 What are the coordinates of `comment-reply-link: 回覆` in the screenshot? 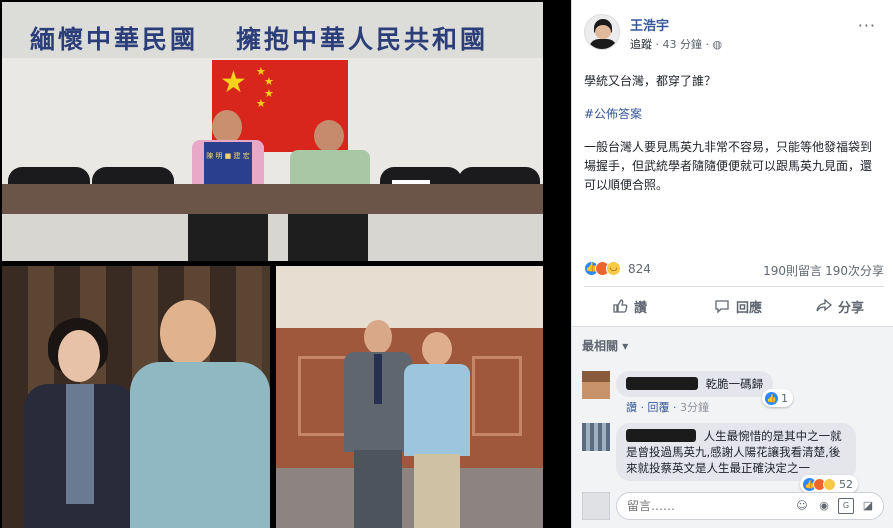 It's located at (659, 407).